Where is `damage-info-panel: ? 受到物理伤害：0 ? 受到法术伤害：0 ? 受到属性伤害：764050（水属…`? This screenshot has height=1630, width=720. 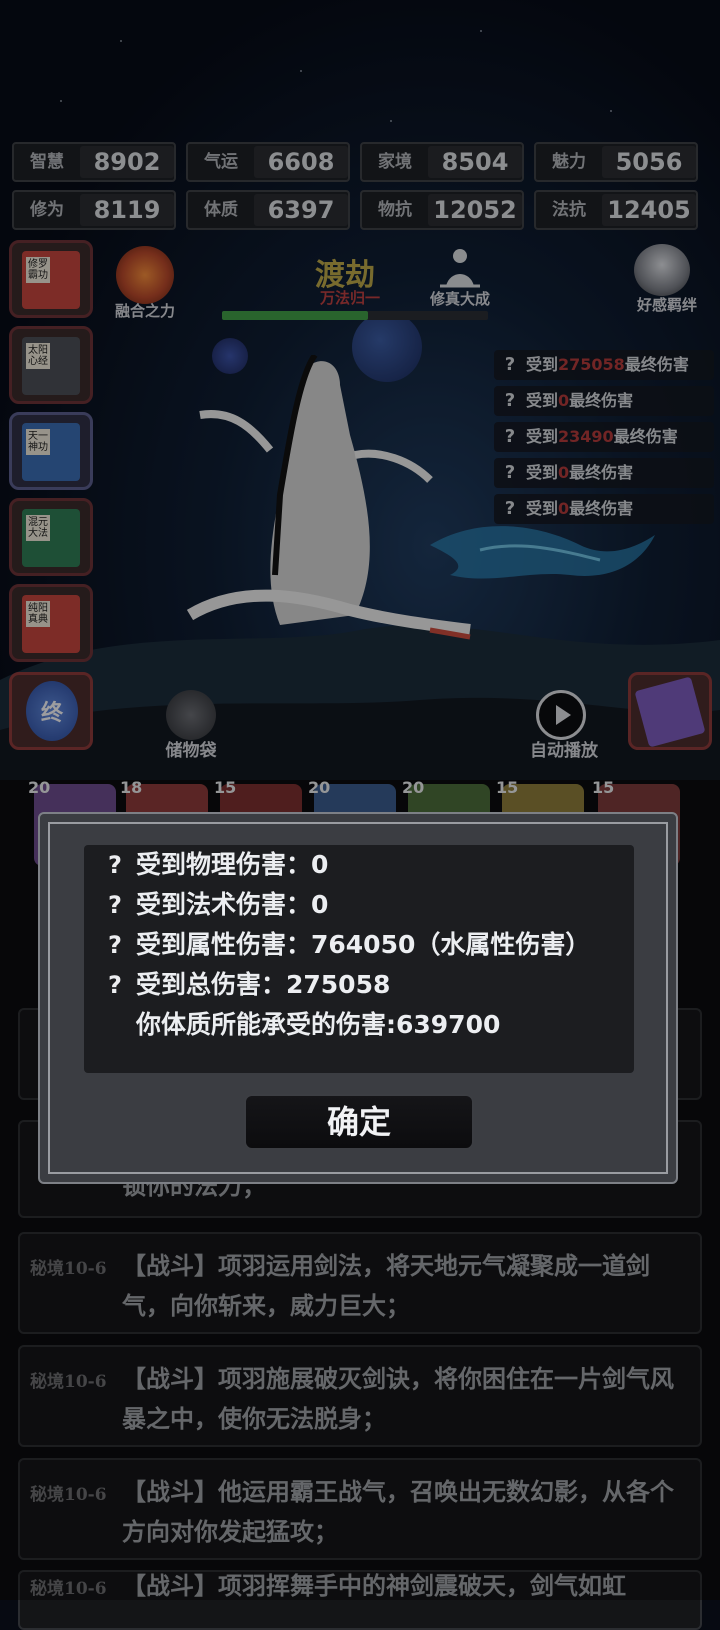 damage-info-panel: ? 受到物理伤害：0 ? 受到法术伤害：0 ? 受到属性伤害：764050（水属… is located at coordinates (359, 959).